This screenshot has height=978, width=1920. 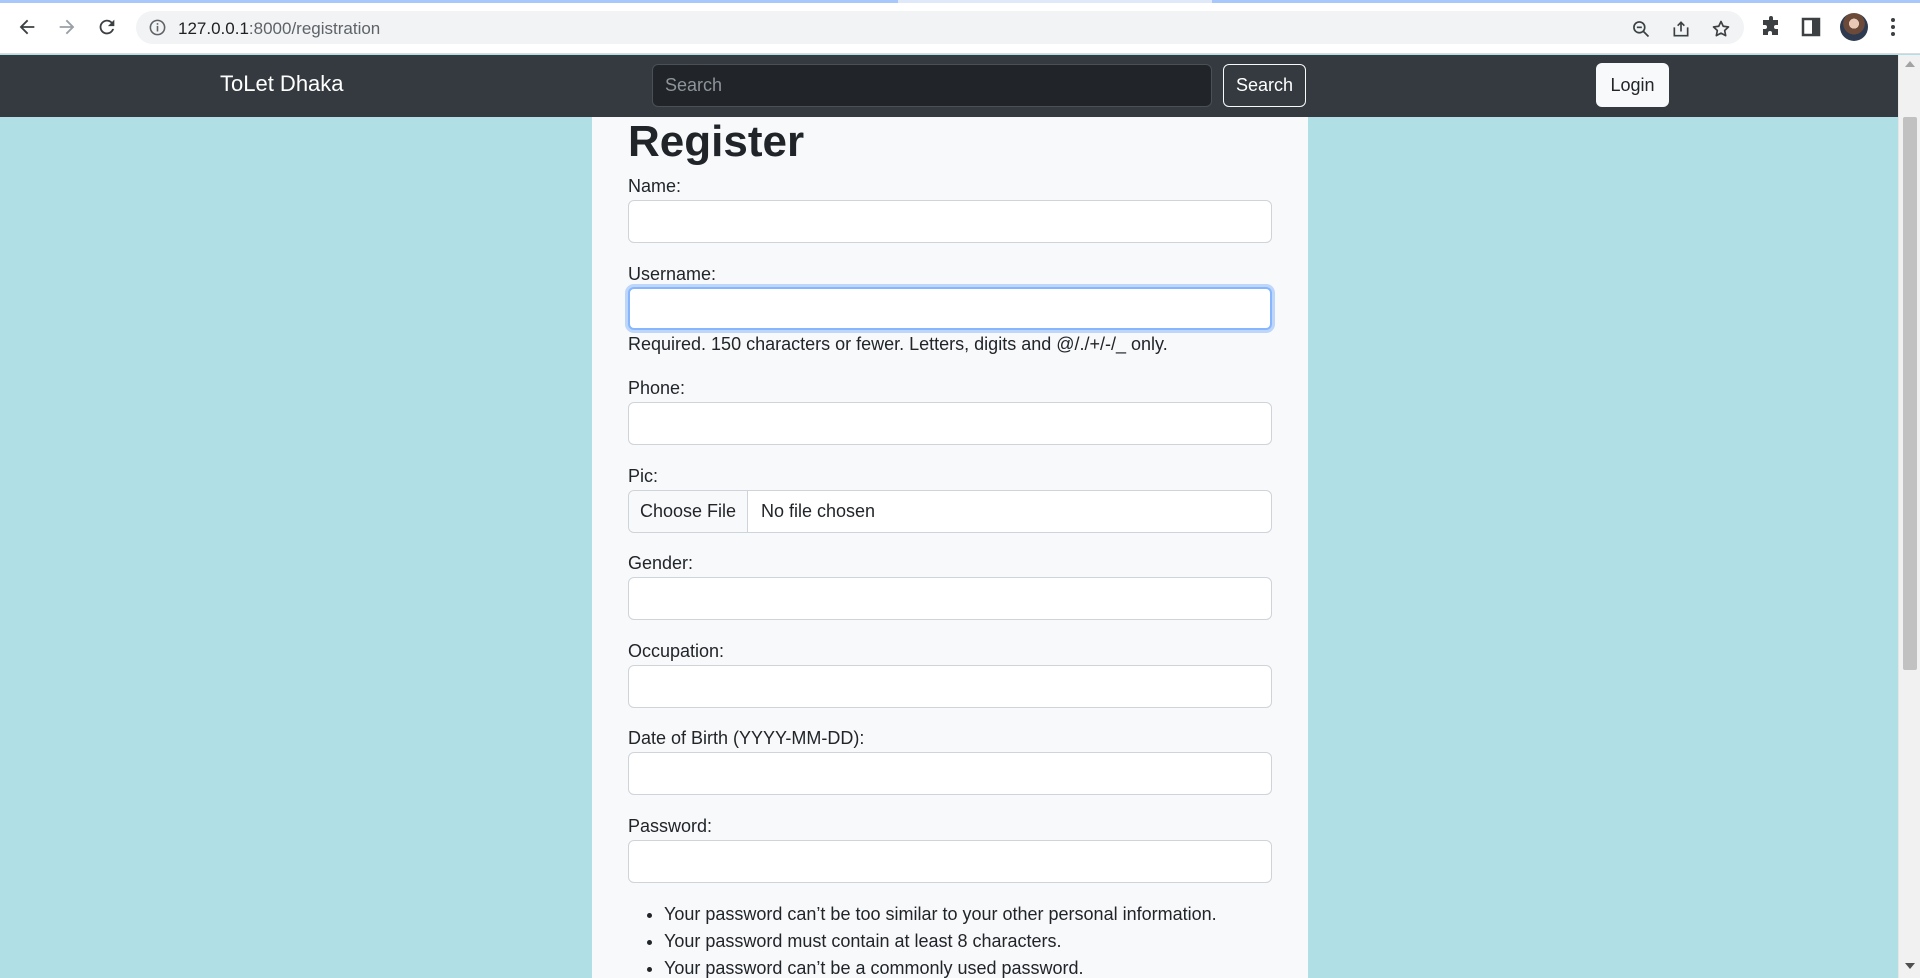 What do you see at coordinates (1910, 64) in the screenshot?
I see `scroll-up-icon` at bounding box center [1910, 64].